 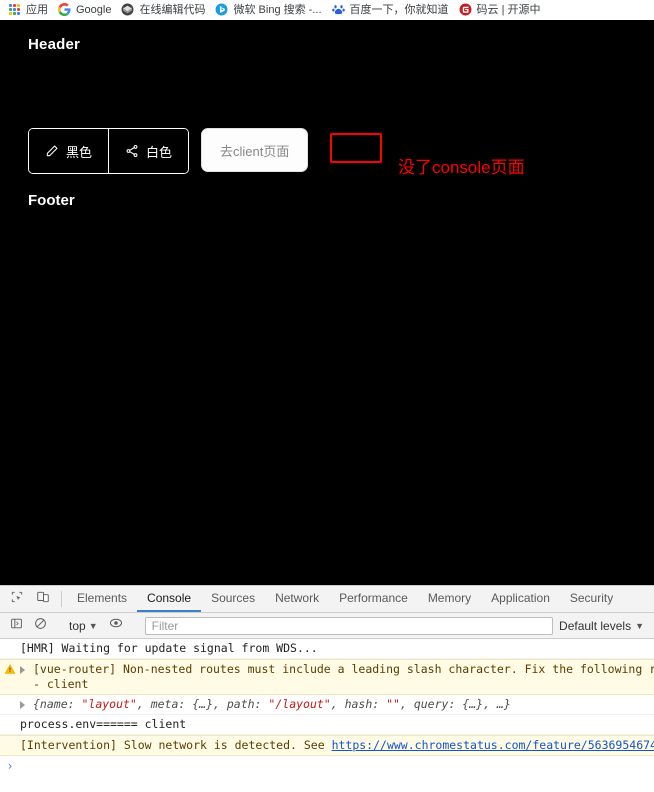 What do you see at coordinates (449, 599) in the screenshot?
I see `tab-memory: Memory` at bounding box center [449, 599].